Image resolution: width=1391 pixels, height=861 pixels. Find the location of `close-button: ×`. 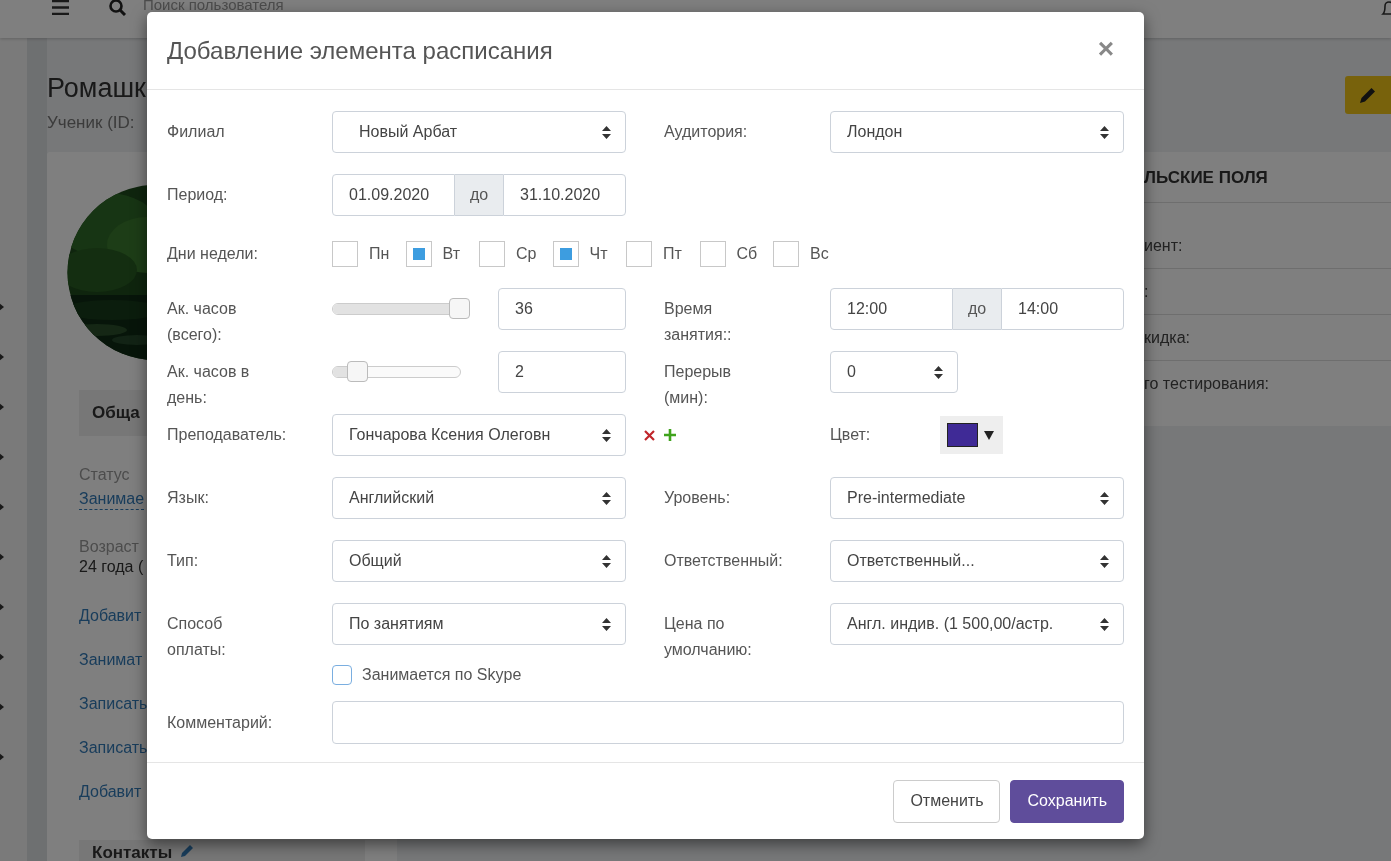

close-button: × is located at coordinates (1105, 50).